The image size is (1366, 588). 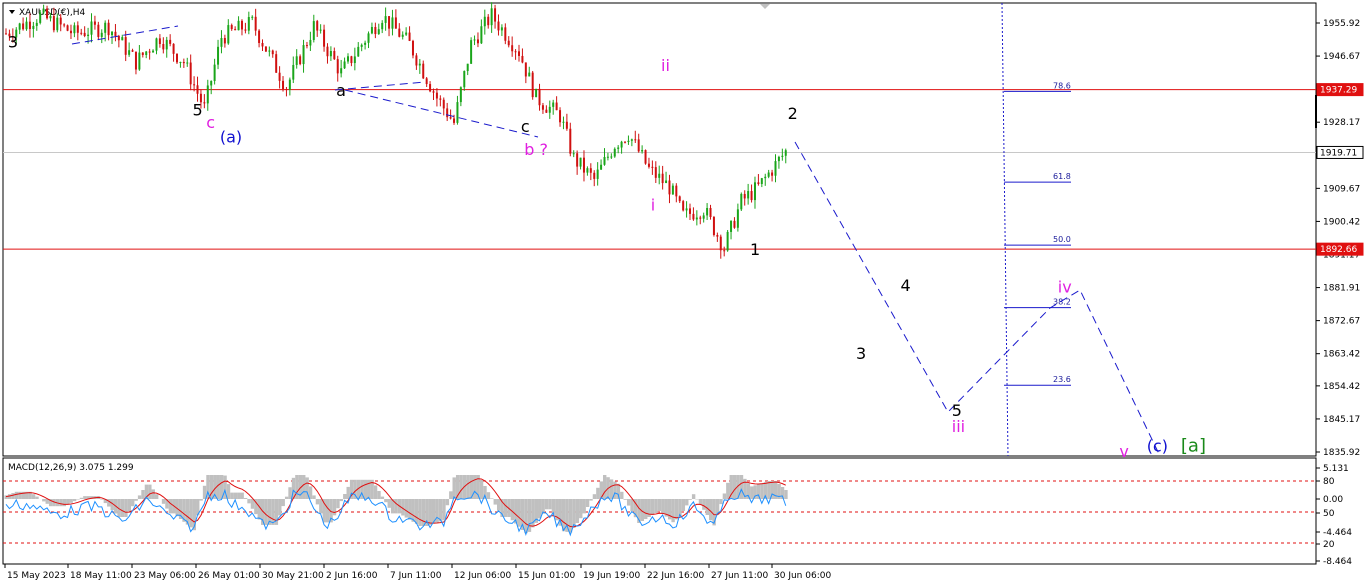 I want to click on wave-label: iii, so click(x=958, y=426).